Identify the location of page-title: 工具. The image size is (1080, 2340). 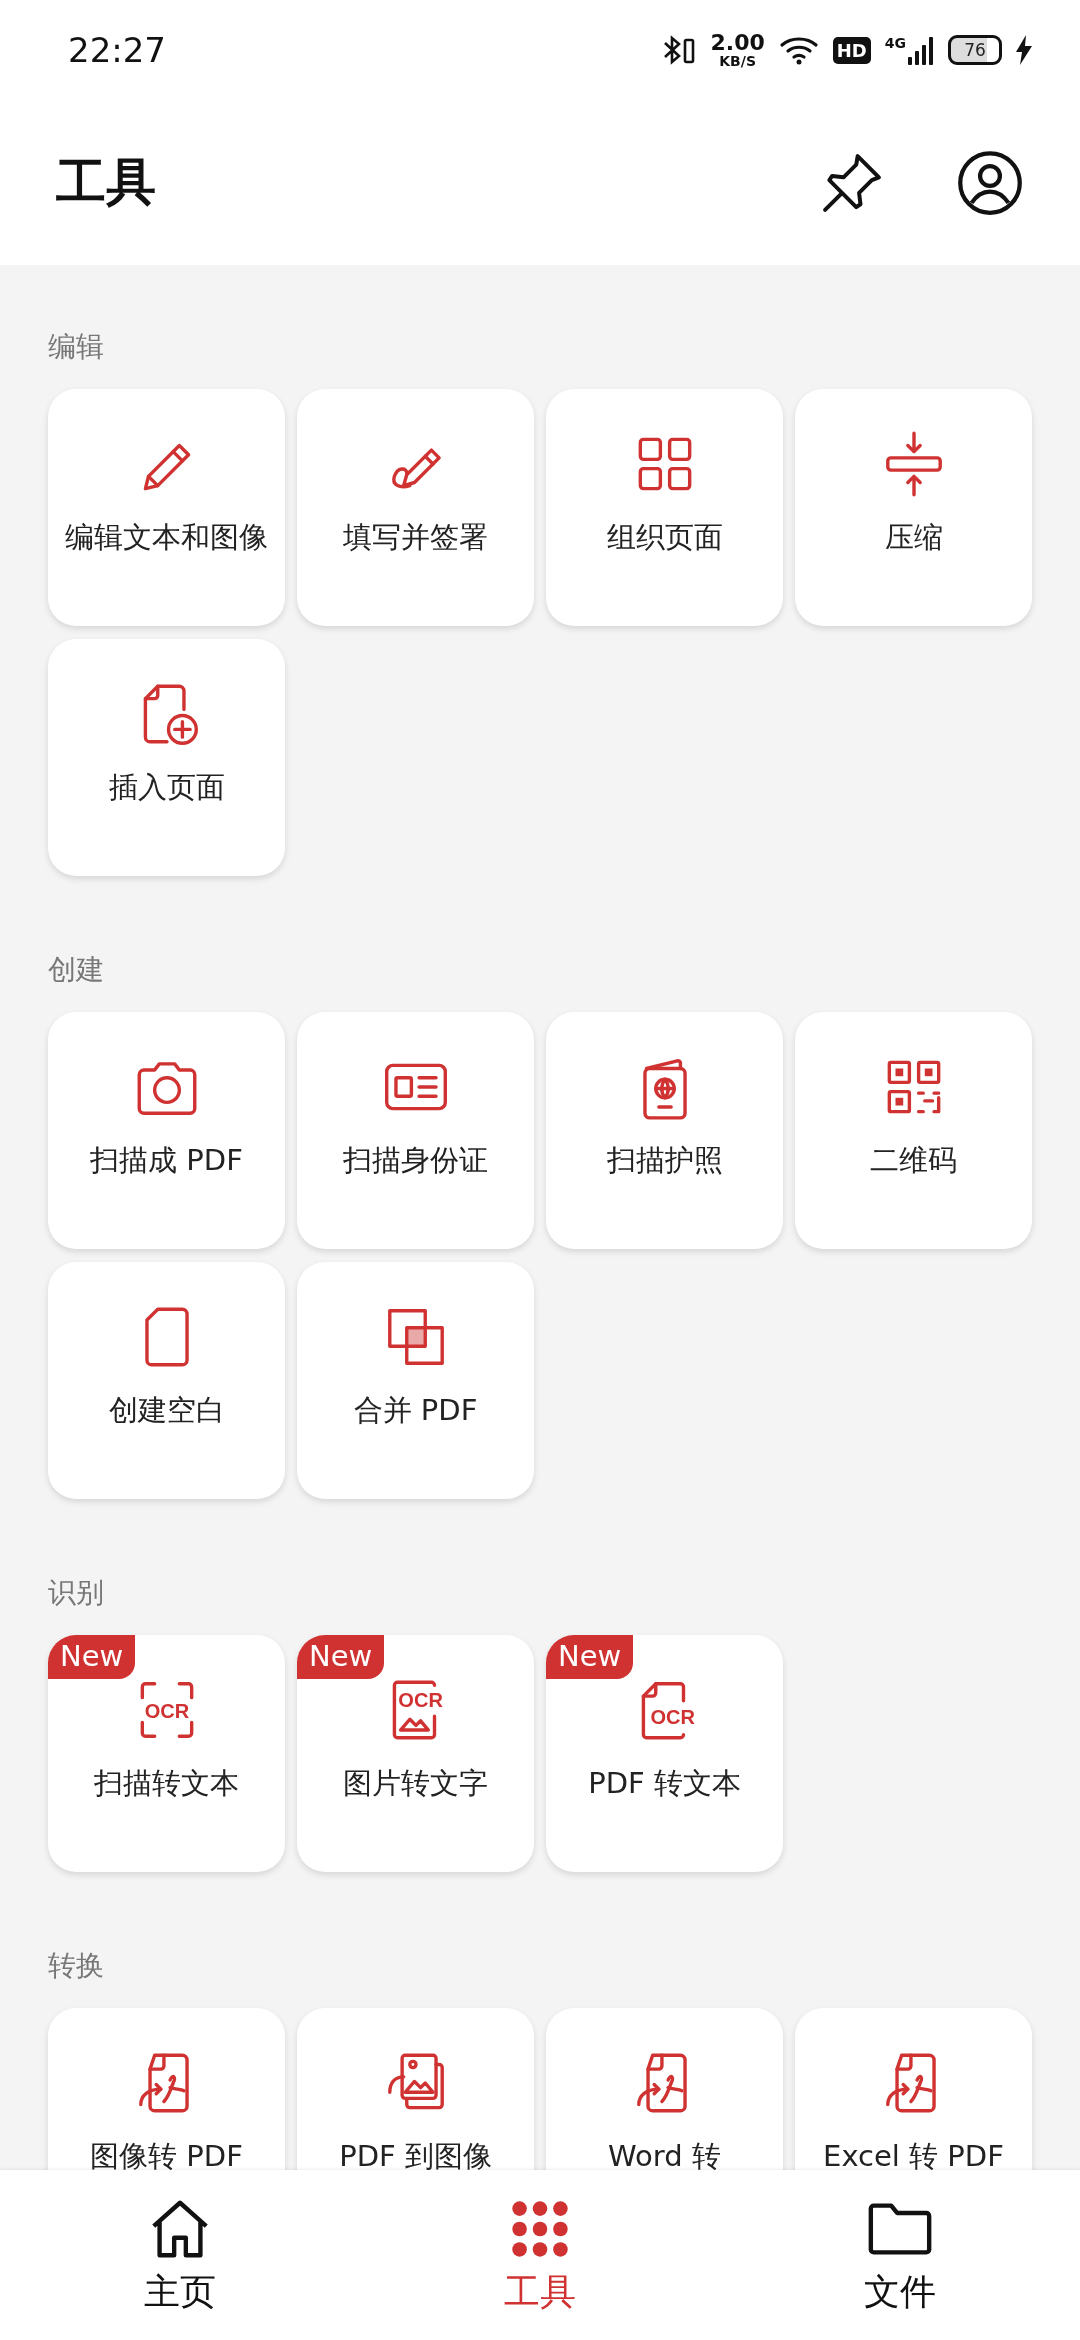
(106, 182).